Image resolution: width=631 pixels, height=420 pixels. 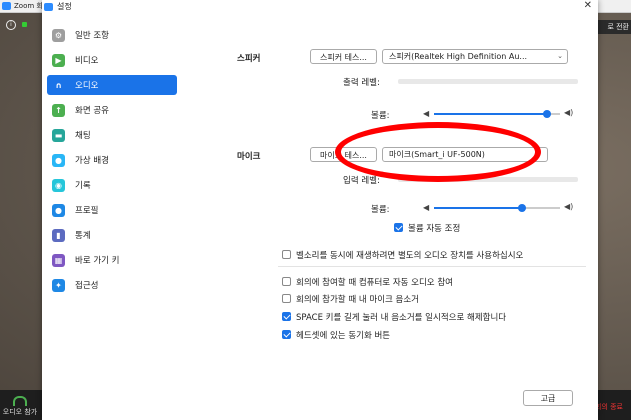 I want to click on profile-icon: ●, so click(x=58, y=210).